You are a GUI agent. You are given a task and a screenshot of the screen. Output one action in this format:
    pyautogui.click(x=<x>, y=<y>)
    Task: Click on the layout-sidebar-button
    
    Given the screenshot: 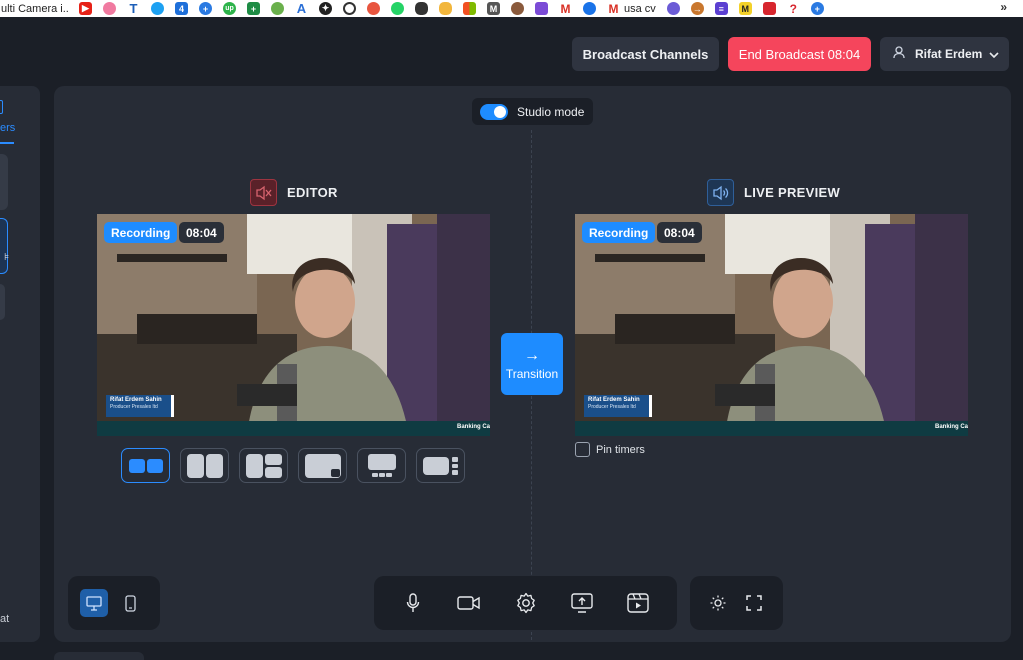 What is the action you would take?
    pyautogui.click(x=440, y=465)
    